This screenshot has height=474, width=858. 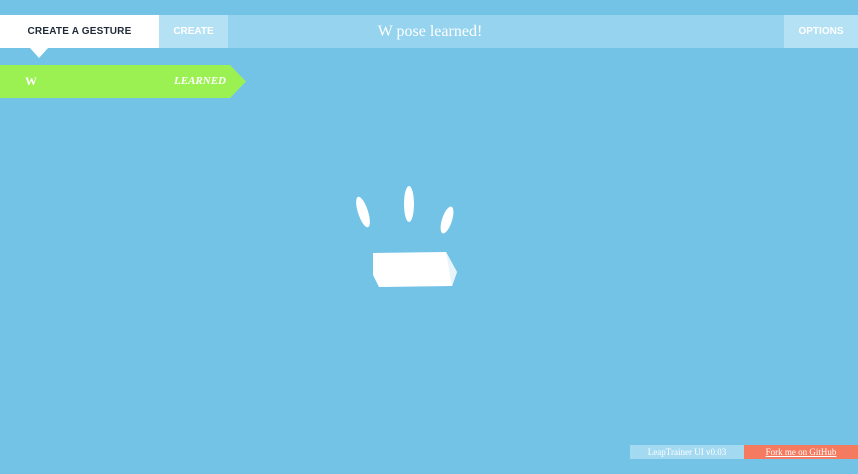 I want to click on tab-options-label: OPTIONS, so click(x=821, y=31).